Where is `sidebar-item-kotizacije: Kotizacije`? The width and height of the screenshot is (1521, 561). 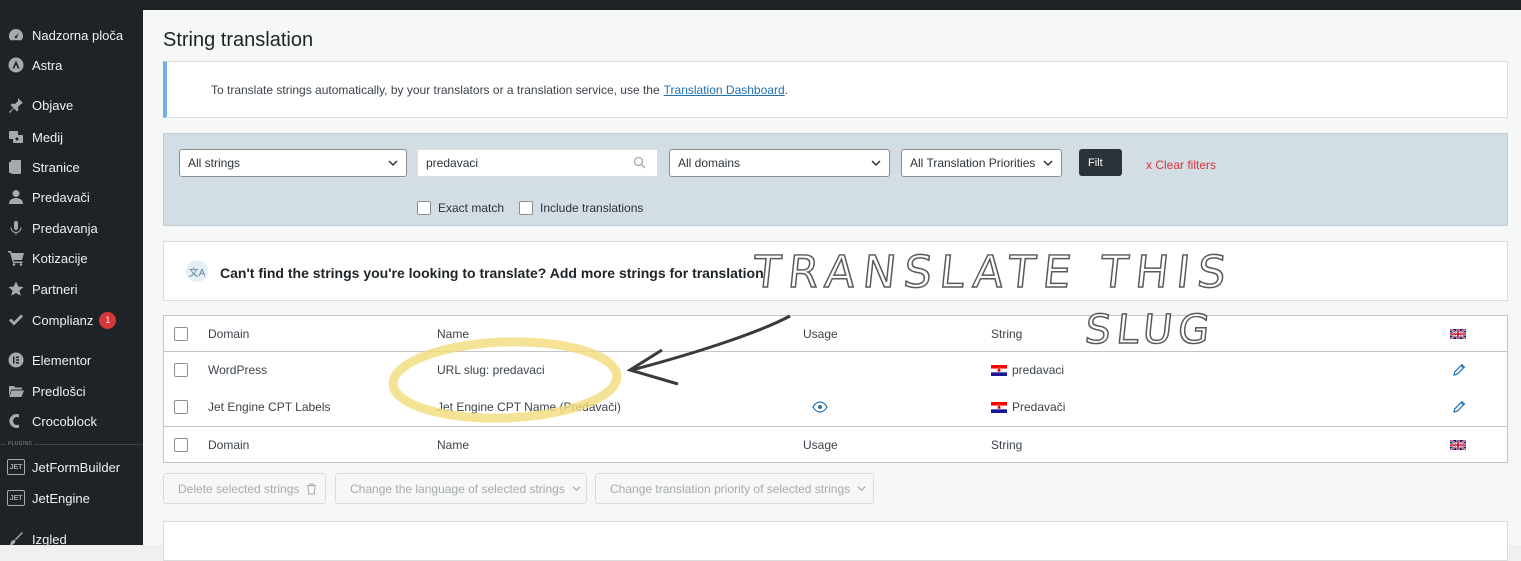 sidebar-item-kotizacije: Kotizacije is located at coordinates (71, 258).